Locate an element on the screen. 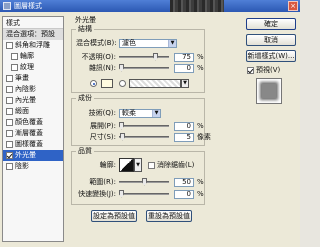  blend-mode-label: 混合模式(B): is located at coordinates (96, 43).